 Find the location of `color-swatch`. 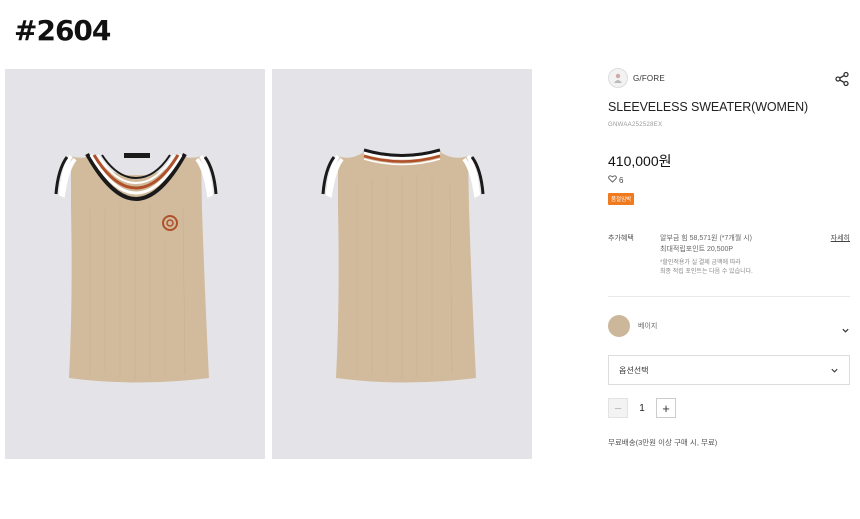

color-swatch is located at coordinates (619, 326).